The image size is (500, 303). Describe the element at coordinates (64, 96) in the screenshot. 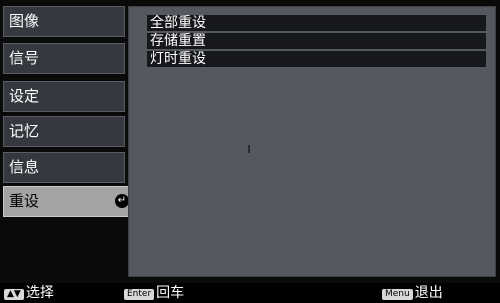

I see `menu-item-settings: 设定` at that location.